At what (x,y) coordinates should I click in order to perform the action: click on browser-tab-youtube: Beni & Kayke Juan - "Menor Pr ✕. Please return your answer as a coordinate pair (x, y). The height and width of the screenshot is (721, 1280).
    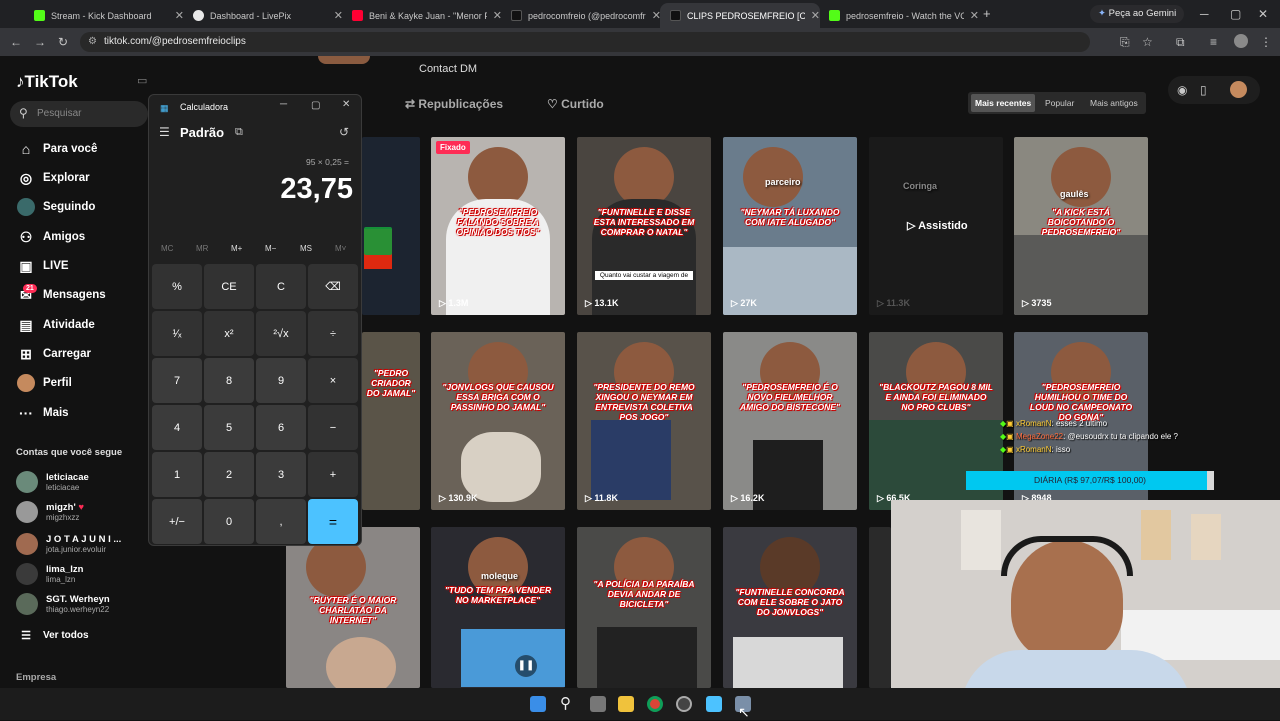
    Looking at the image, I should click on (422, 15).